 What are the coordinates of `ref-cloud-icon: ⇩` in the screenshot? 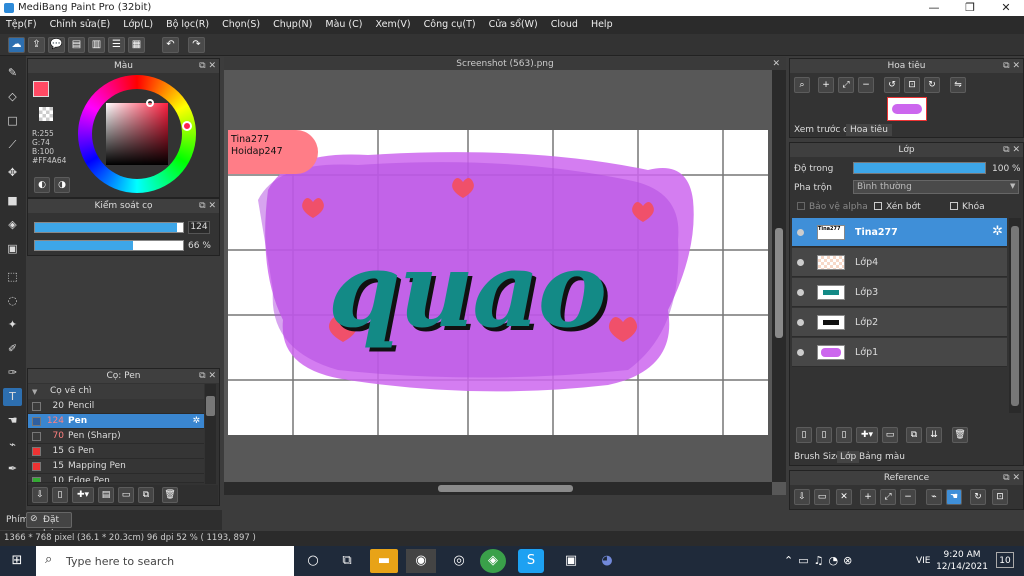 It's located at (802, 497).